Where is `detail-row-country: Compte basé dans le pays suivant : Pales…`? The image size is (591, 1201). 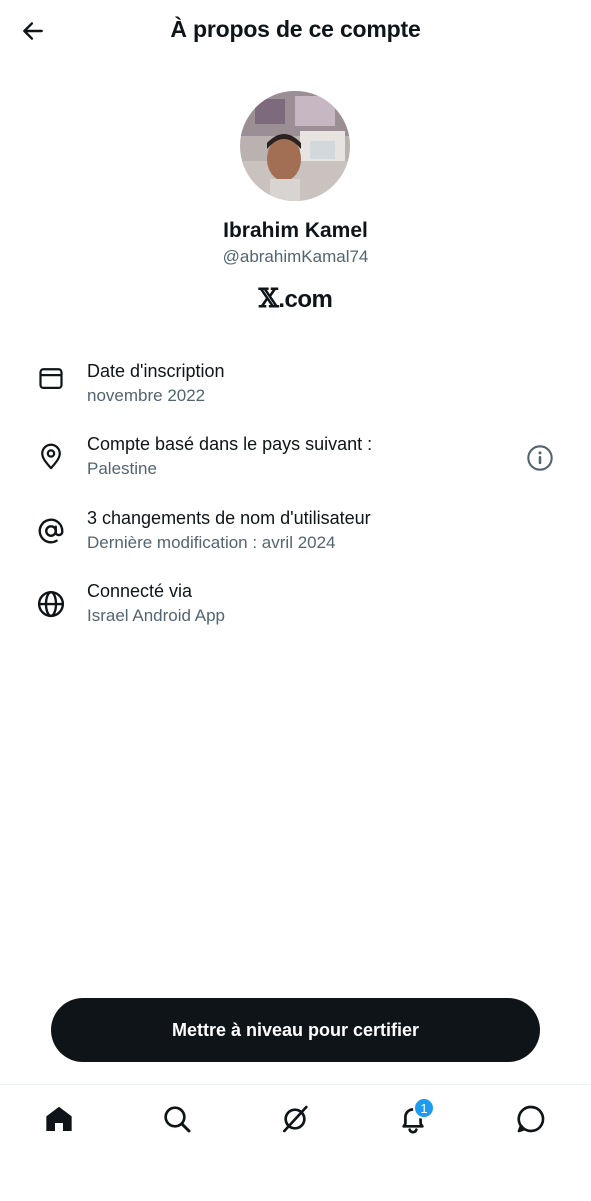
detail-row-country: Compte basé dans le pays suivant : Pales… is located at coordinates (295, 464).